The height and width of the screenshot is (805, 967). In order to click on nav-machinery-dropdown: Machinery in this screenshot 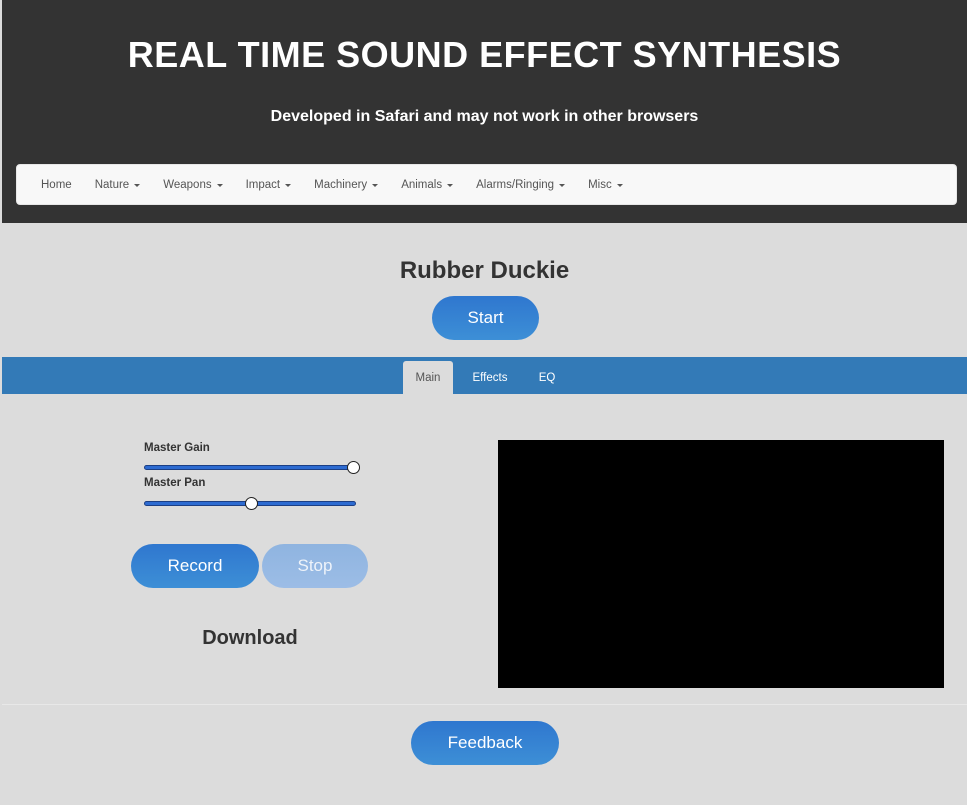, I will do `click(346, 184)`.